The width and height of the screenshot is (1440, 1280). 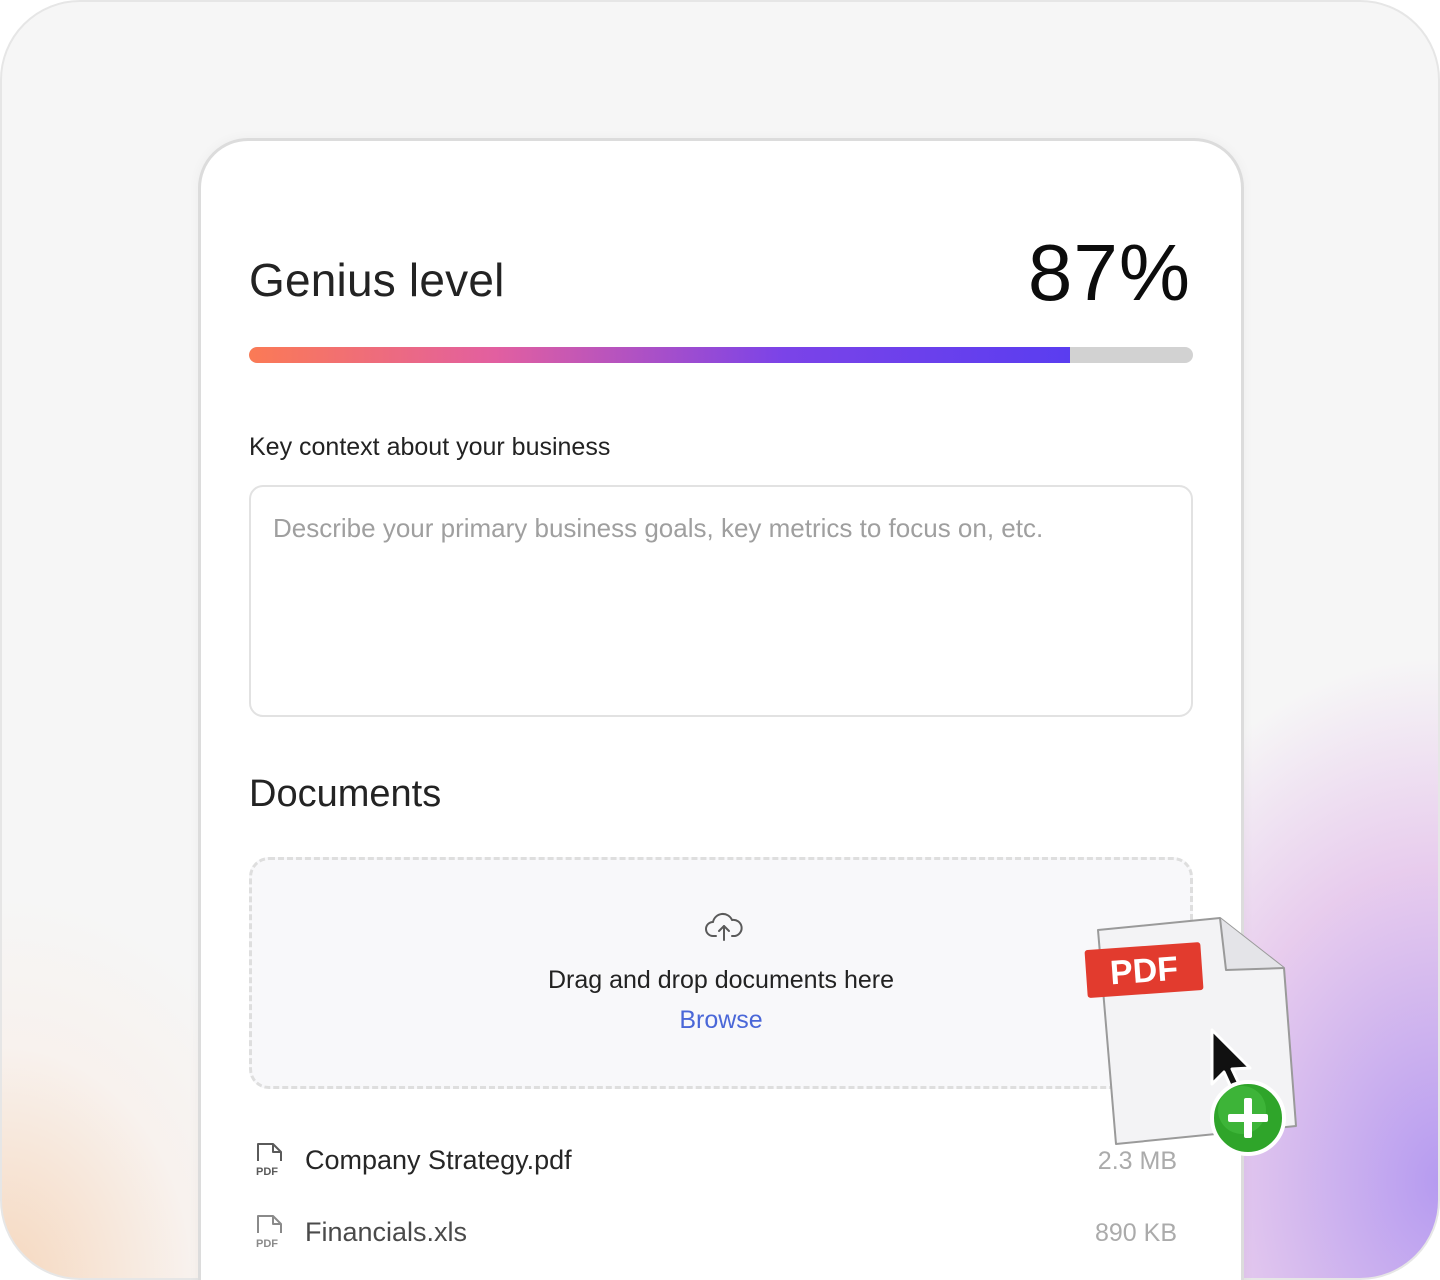 What do you see at coordinates (377, 280) in the screenshot?
I see `genius-level-title: Genius level` at bounding box center [377, 280].